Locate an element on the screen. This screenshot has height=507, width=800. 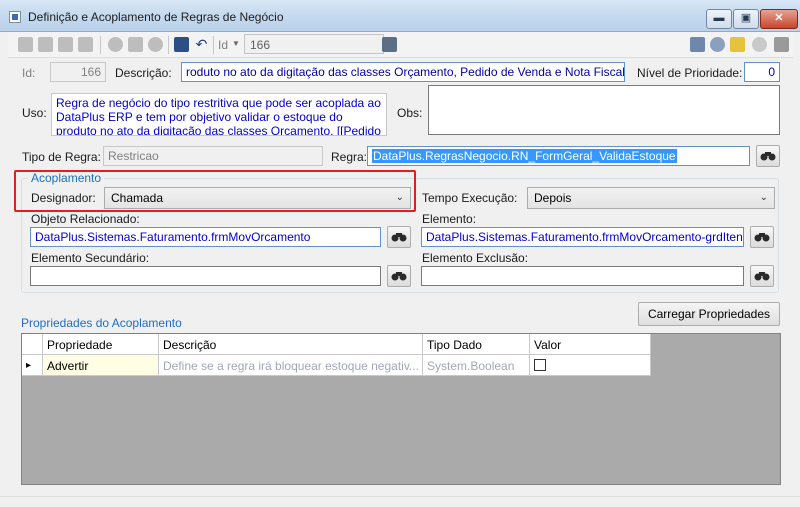
settings-icon is located at coordinates (697, 44).